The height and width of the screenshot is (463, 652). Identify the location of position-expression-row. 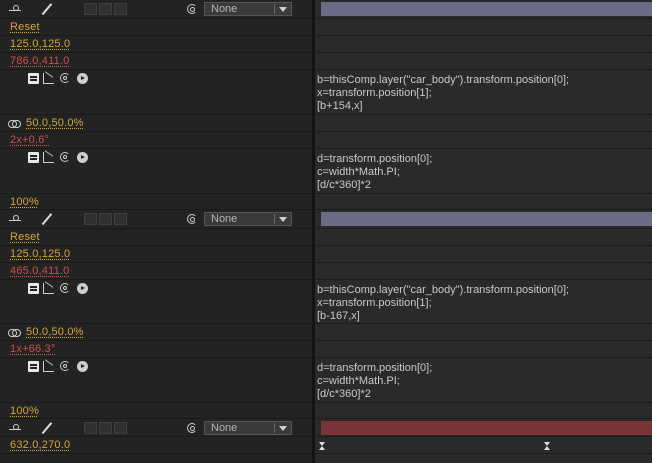
(156, 302).